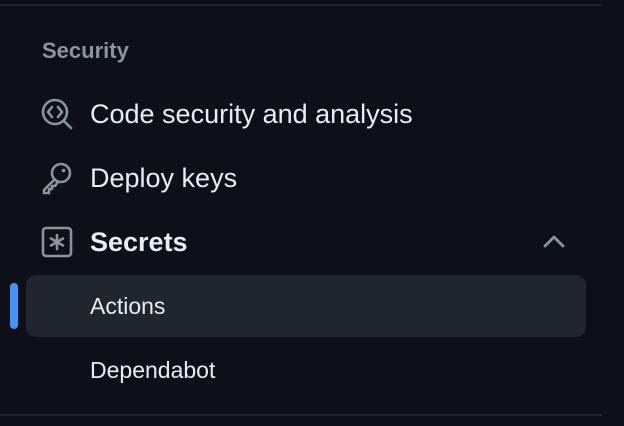  Describe the element at coordinates (306, 178) in the screenshot. I see `sidebar-item-deploy-keys: Deploy keys` at that location.